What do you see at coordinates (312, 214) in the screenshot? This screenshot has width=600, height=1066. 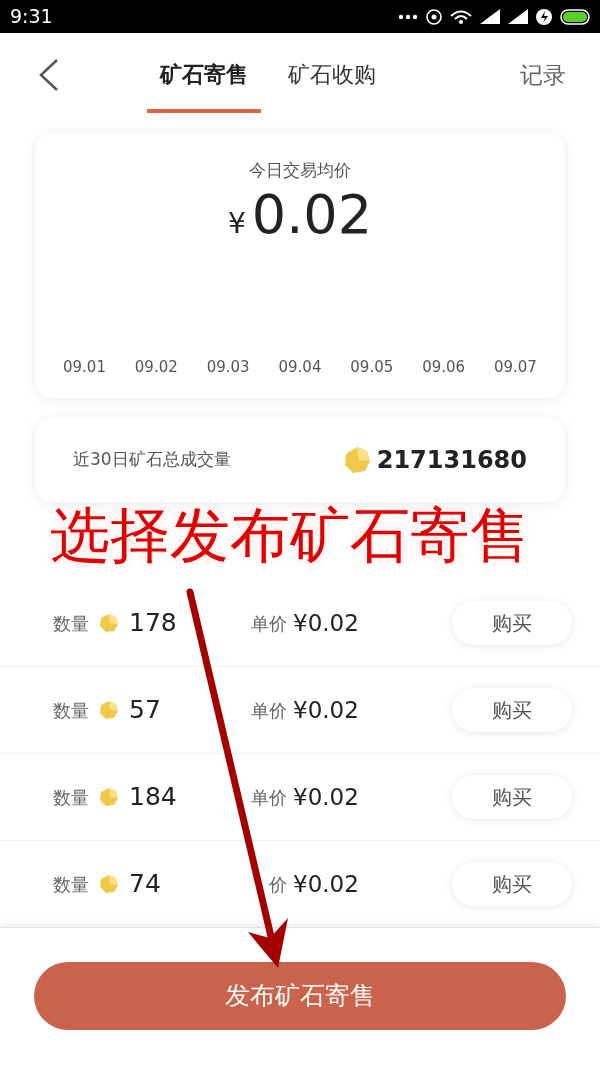 I see `average-price: 0.02` at bounding box center [312, 214].